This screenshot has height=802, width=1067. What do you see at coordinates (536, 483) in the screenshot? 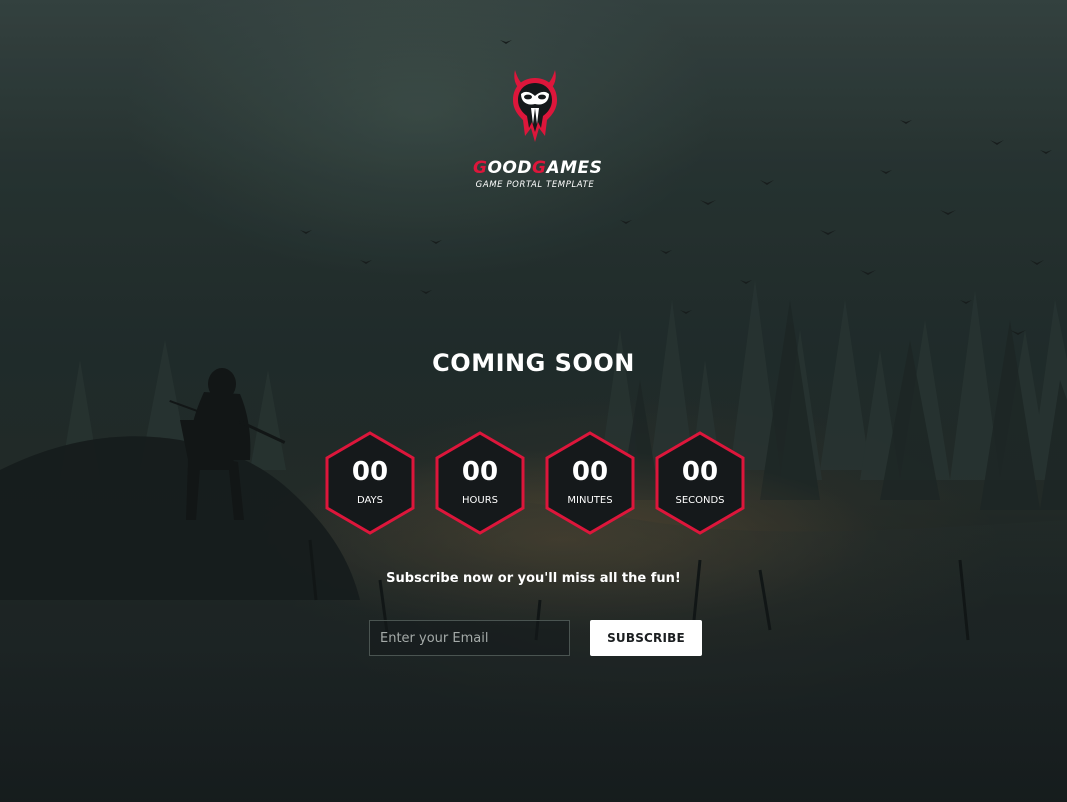
I see `countdown-timer: 00 DAYS 00 HOURS 00 MINUTES 00 SECONDS` at bounding box center [536, 483].